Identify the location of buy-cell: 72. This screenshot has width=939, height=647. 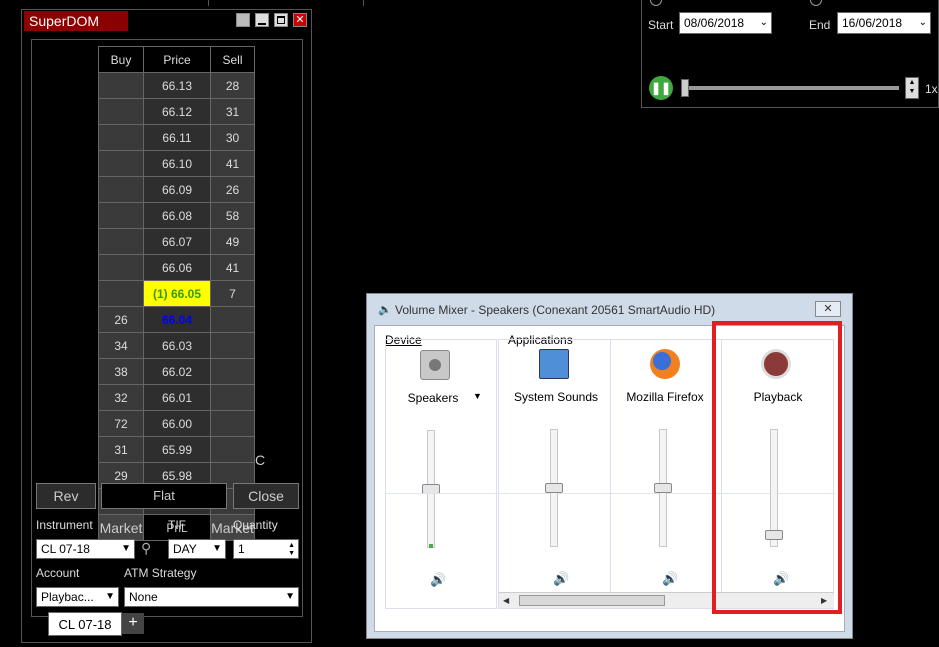
(121, 423).